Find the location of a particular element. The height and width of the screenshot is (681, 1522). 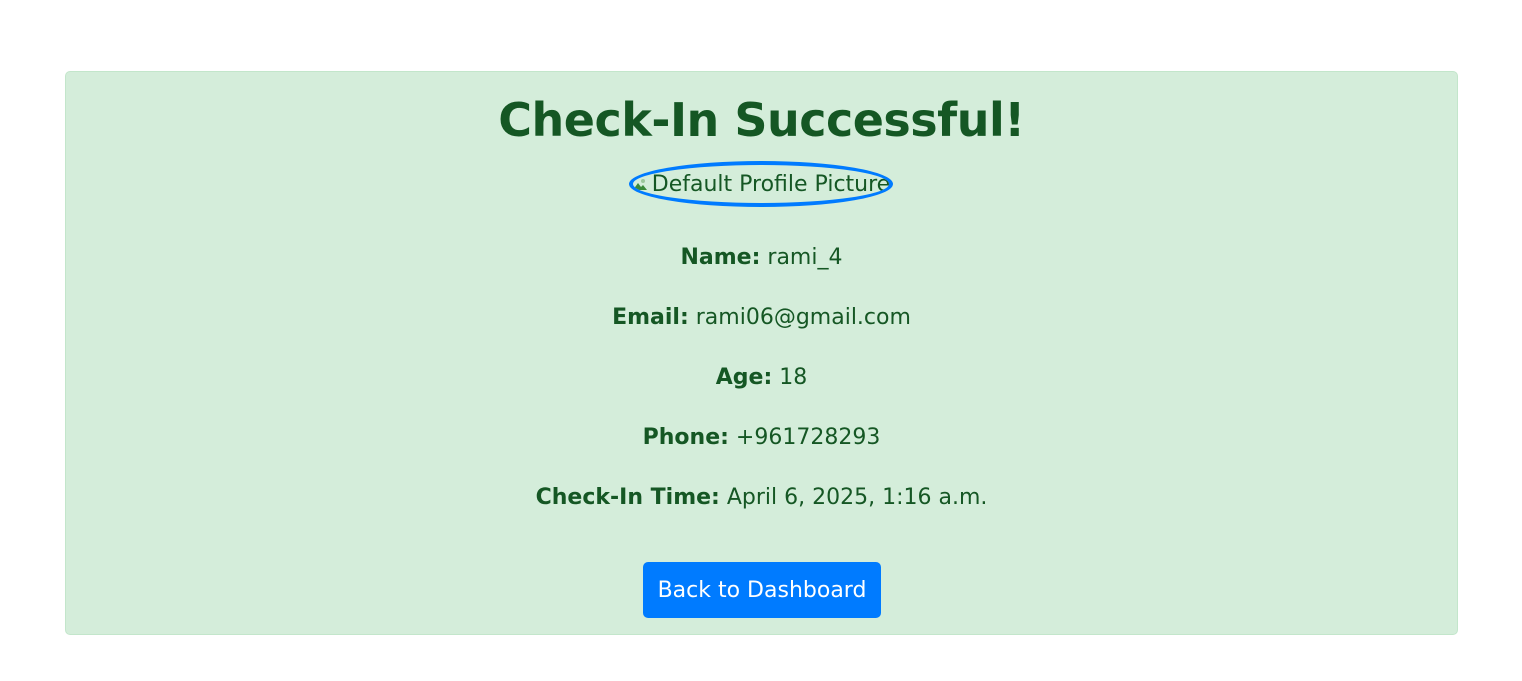

detail-phone: Phone: +961728293 is located at coordinates (761, 438).